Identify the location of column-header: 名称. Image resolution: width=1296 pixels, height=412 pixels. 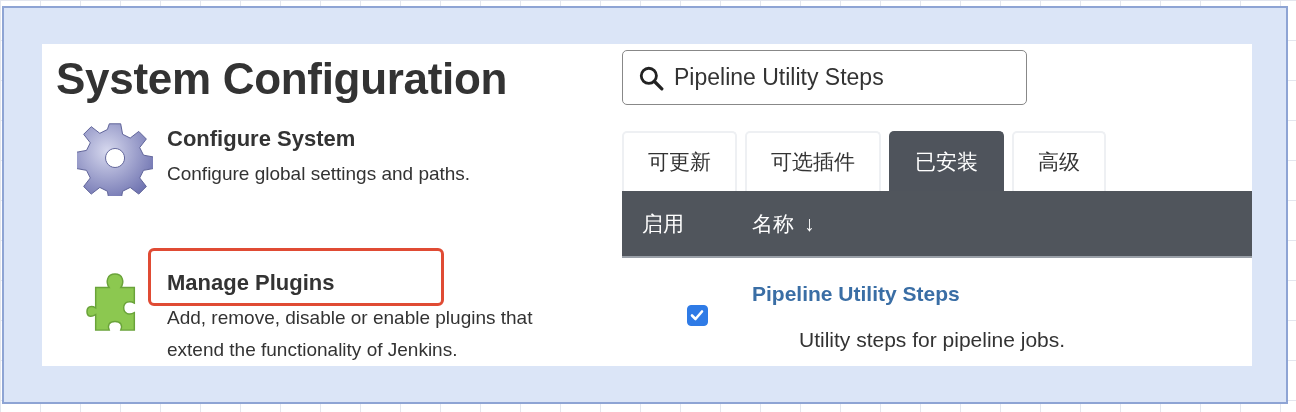
(773, 223).